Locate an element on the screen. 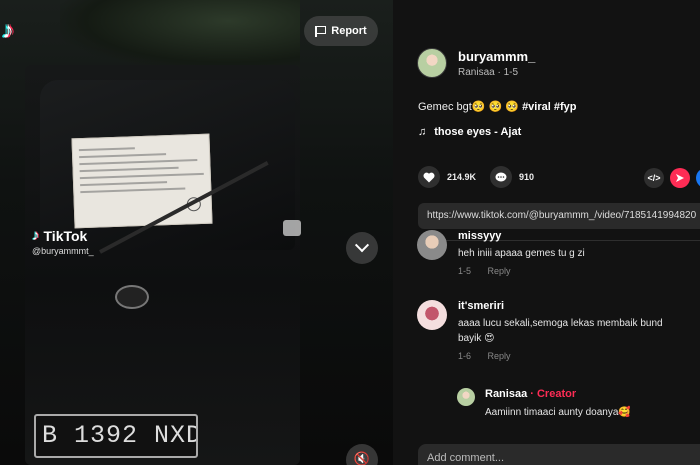 This screenshot has width=700, height=465. commenter-name: it'smeriri is located at coordinates (560, 306).